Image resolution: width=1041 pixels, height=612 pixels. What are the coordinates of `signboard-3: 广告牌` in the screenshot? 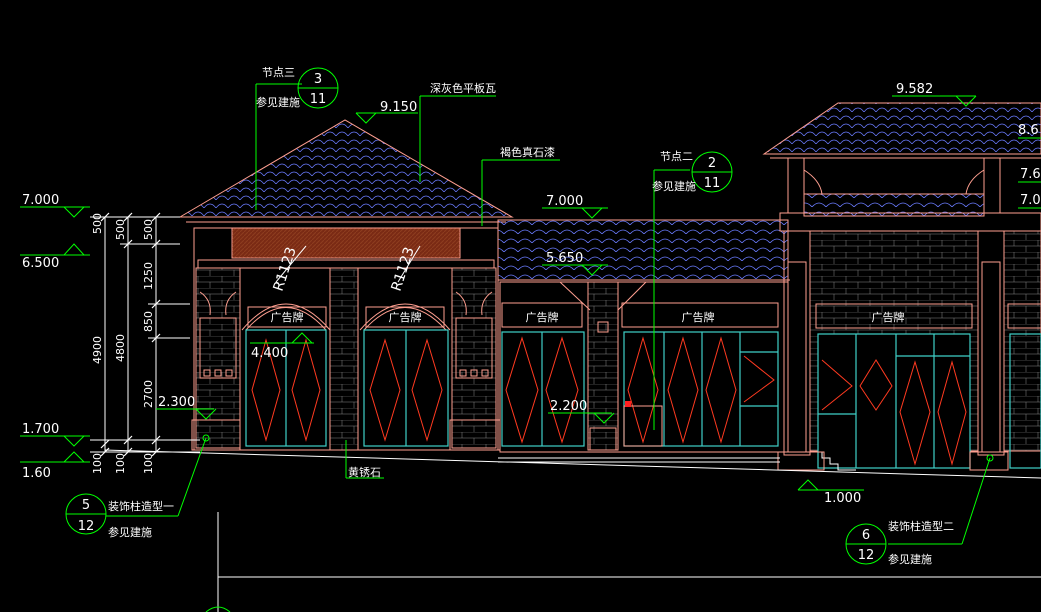 It's located at (542, 317).